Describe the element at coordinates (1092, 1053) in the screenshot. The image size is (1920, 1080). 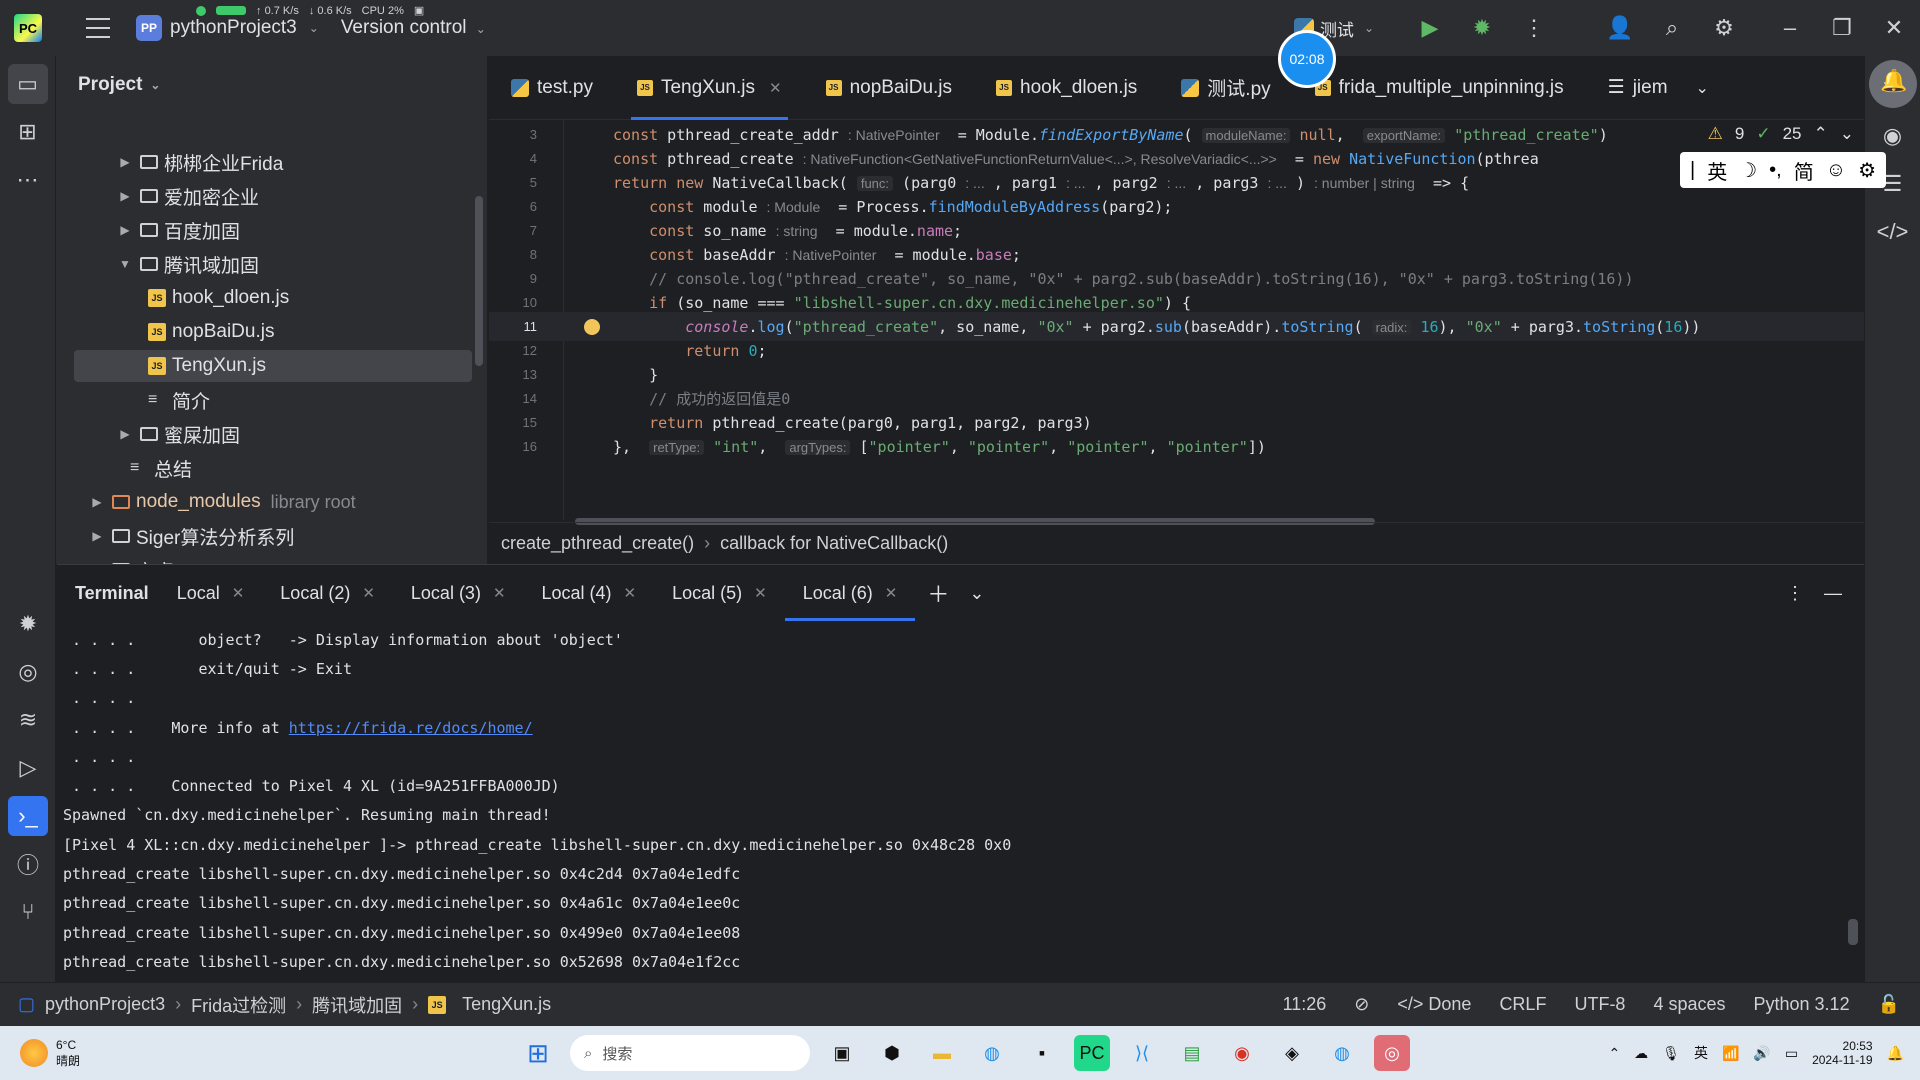
I see `pycharm-app-icon: PC` at that location.